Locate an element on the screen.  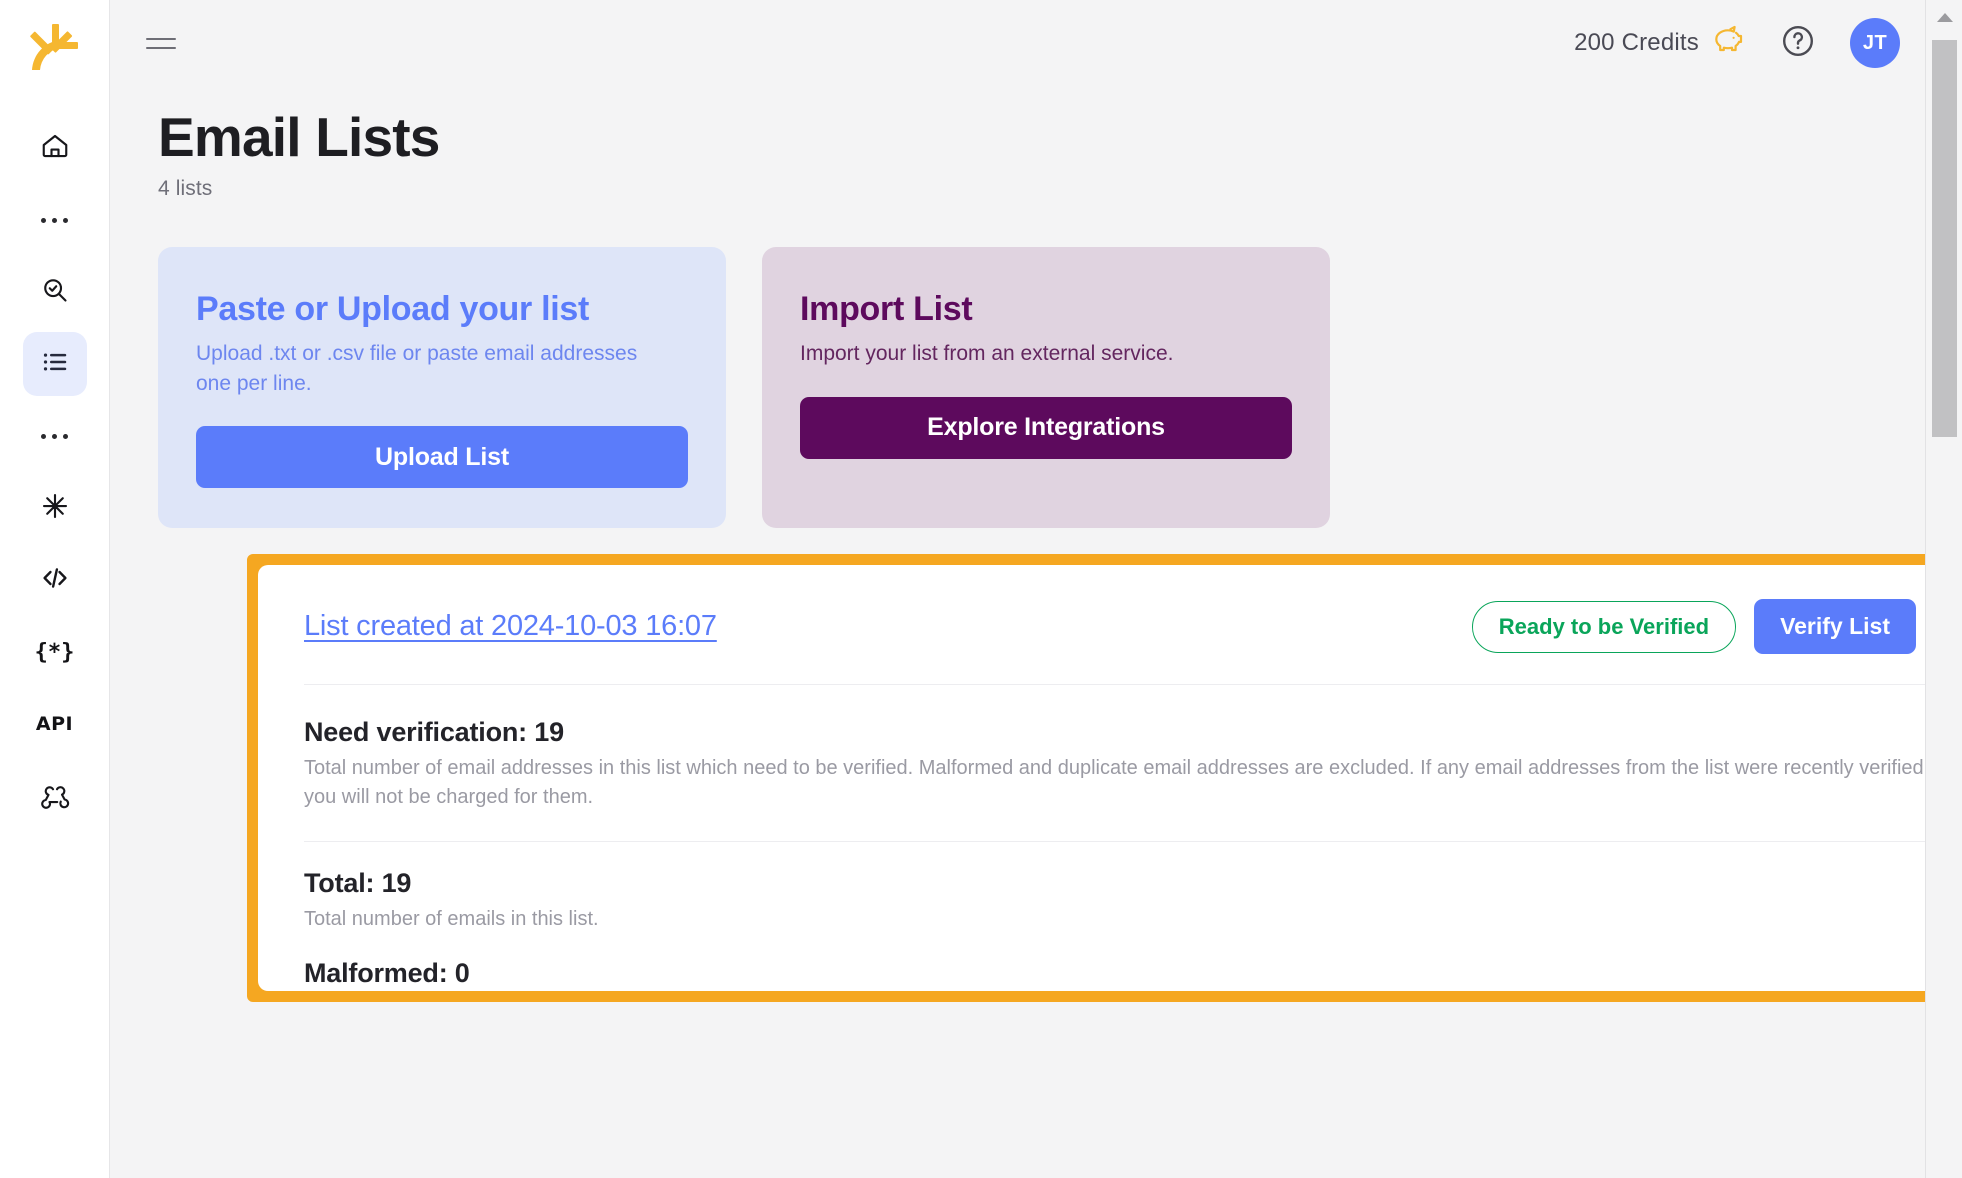
top-bar-actions: 200 Credits JT is located at coordinates (1737, 43).